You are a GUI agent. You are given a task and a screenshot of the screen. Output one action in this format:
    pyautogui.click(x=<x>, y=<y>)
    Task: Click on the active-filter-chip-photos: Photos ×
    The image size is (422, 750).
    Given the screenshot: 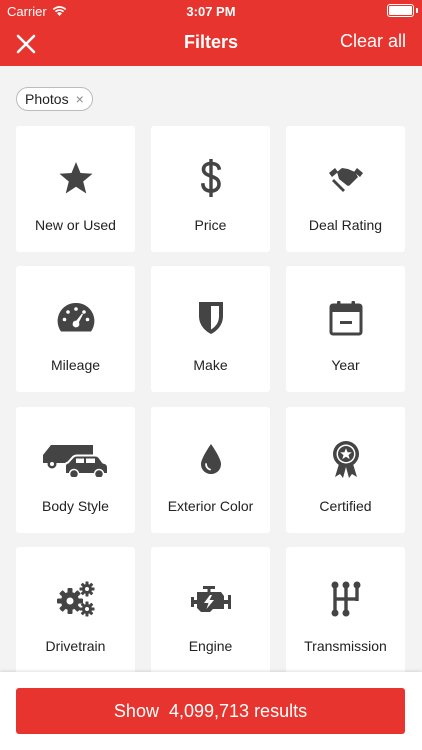 What is the action you would take?
    pyautogui.click(x=54, y=99)
    